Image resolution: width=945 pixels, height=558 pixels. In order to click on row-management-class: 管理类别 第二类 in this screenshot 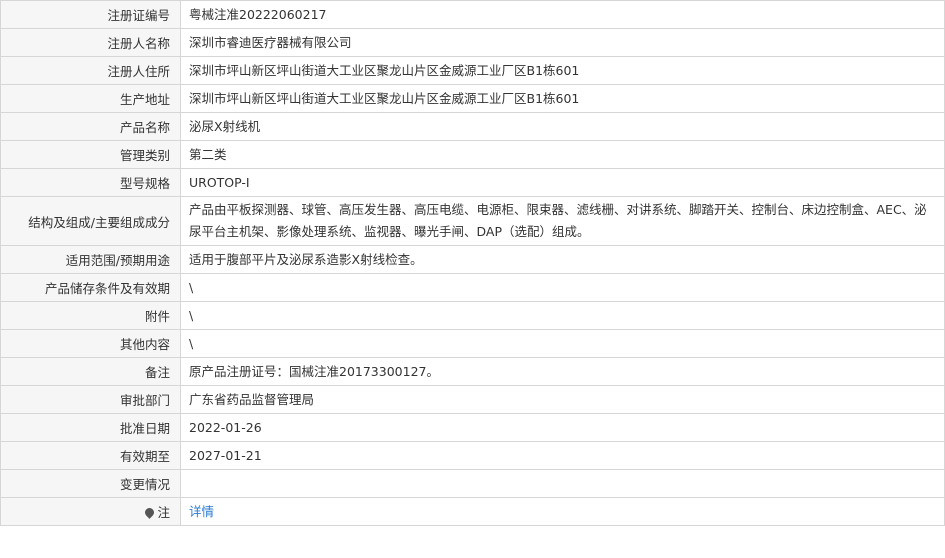, I will do `click(472, 154)`.